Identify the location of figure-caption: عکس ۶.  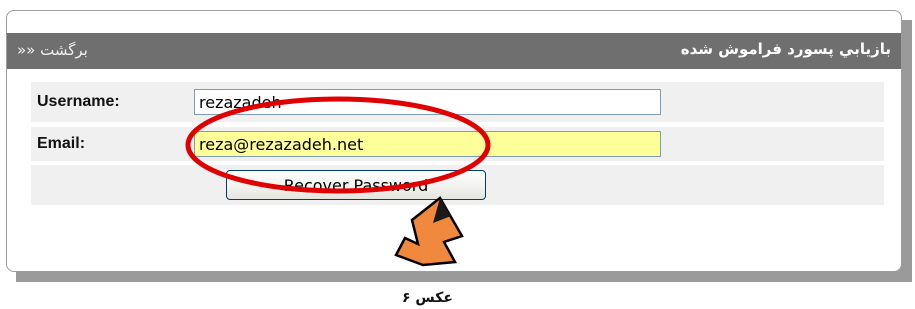
(427, 298).